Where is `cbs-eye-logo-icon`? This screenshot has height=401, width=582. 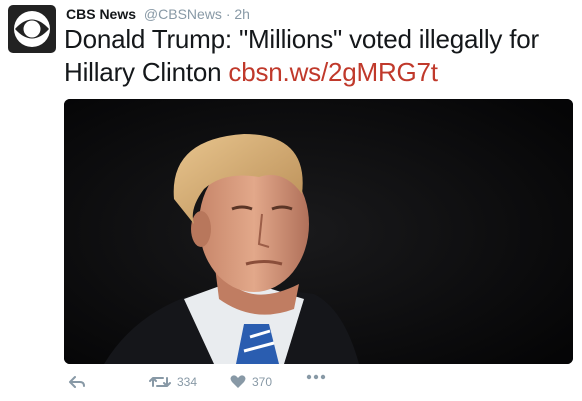
cbs-eye-logo-icon is located at coordinates (32, 29).